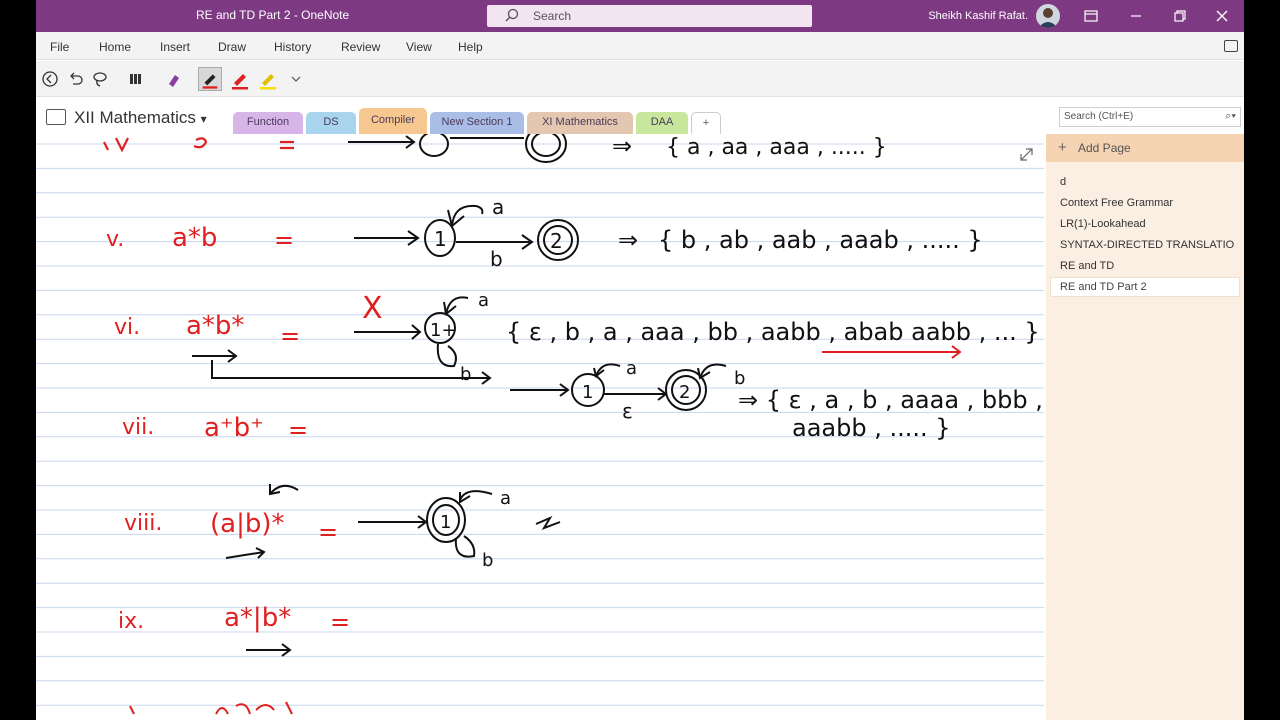 The width and height of the screenshot is (1280, 720). What do you see at coordinates (512, 15) in the screenshot?
I see `search-icon` at bounding box center [512, 15].